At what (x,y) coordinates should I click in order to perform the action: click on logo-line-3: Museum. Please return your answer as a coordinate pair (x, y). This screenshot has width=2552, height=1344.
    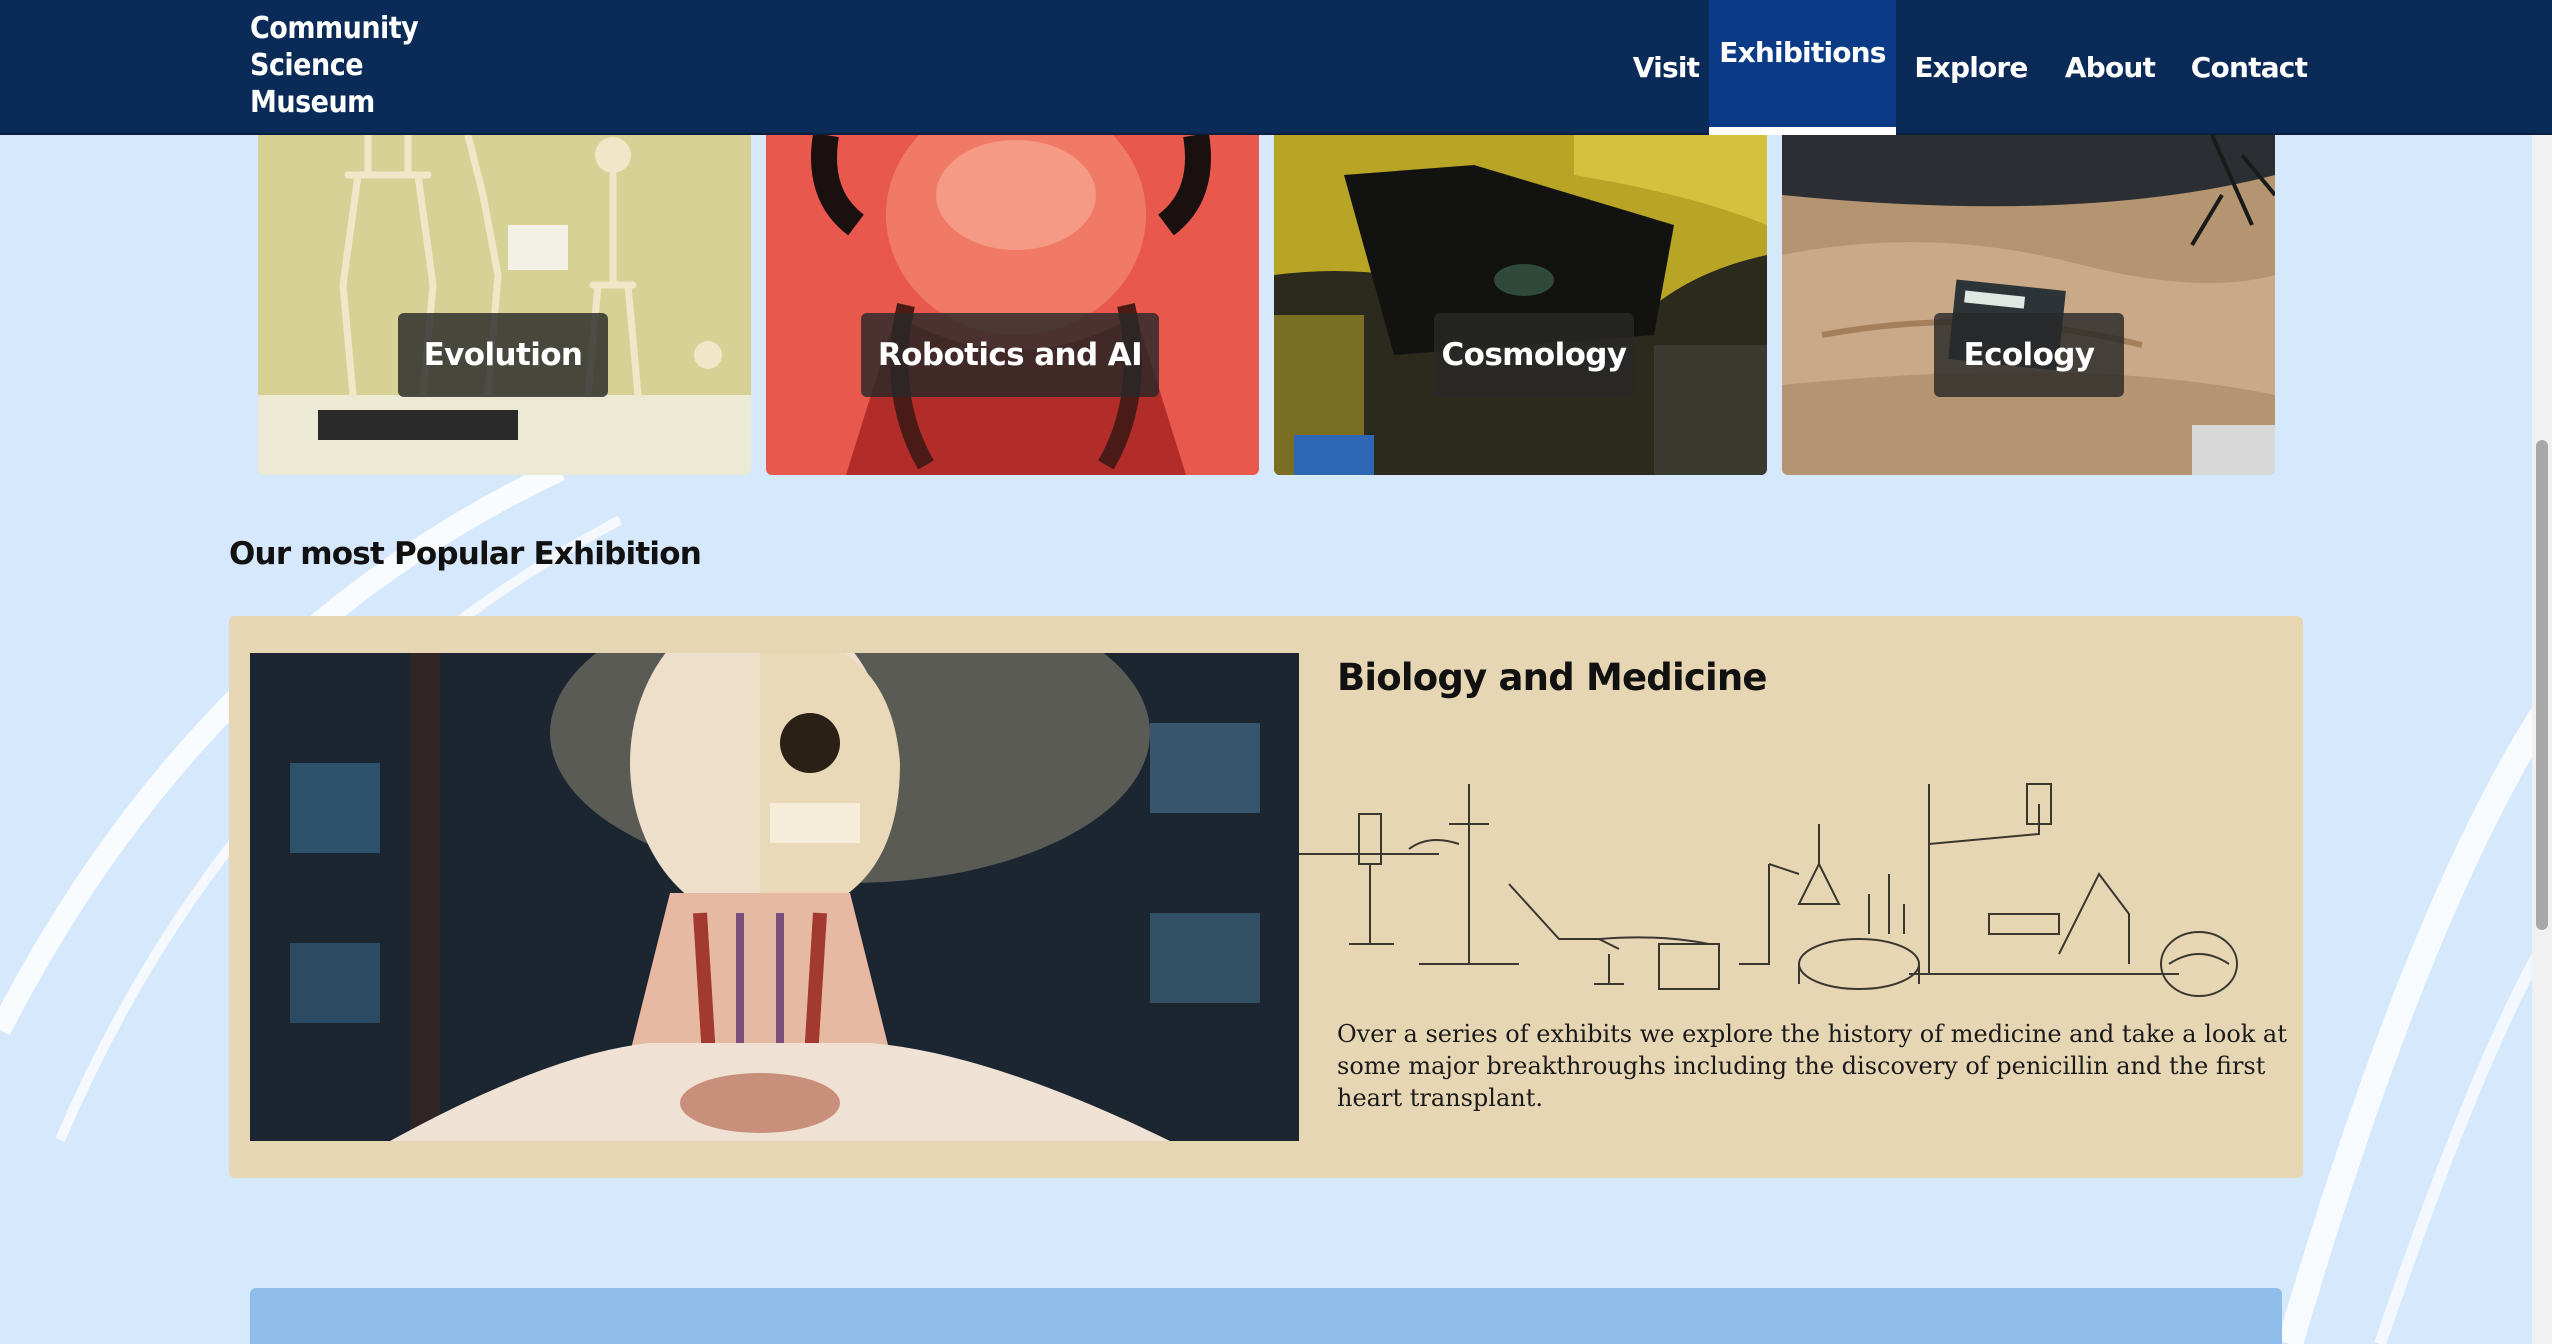
    Looking at the image, I should click on (312, 102).